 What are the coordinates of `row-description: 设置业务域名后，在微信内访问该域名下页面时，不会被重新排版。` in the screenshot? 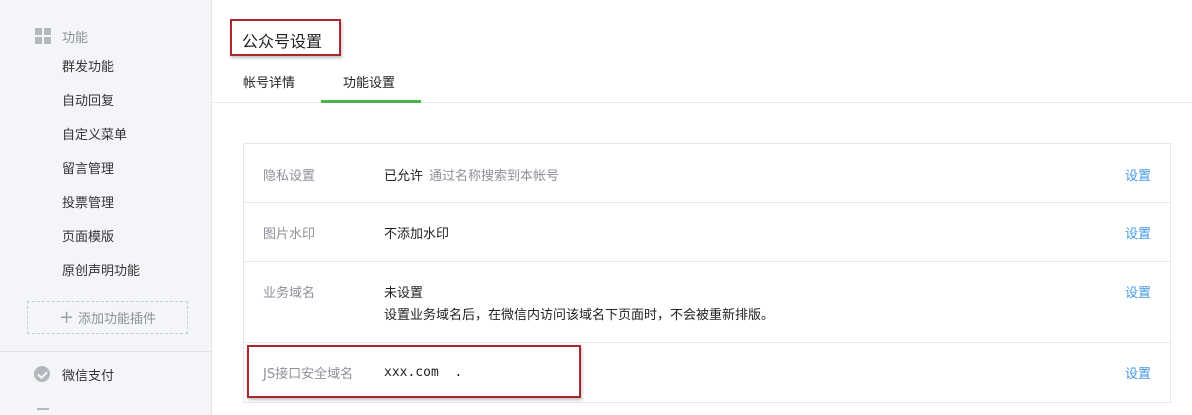 It's located at (579, 315).